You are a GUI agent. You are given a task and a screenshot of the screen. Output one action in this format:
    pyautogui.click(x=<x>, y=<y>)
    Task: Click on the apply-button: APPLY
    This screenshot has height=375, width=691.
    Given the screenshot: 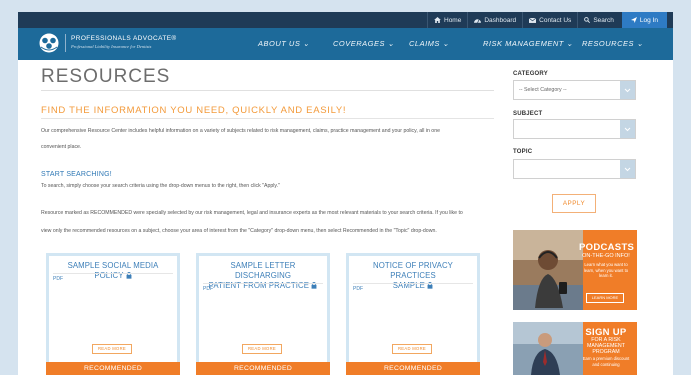 What is the action you would take?
    pyautogui.click(x=574, y=203)
    